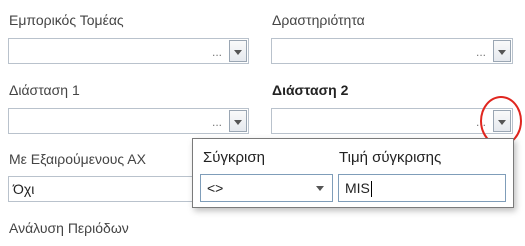  I want to click on activity-dropdown-button, so click(502, 51).